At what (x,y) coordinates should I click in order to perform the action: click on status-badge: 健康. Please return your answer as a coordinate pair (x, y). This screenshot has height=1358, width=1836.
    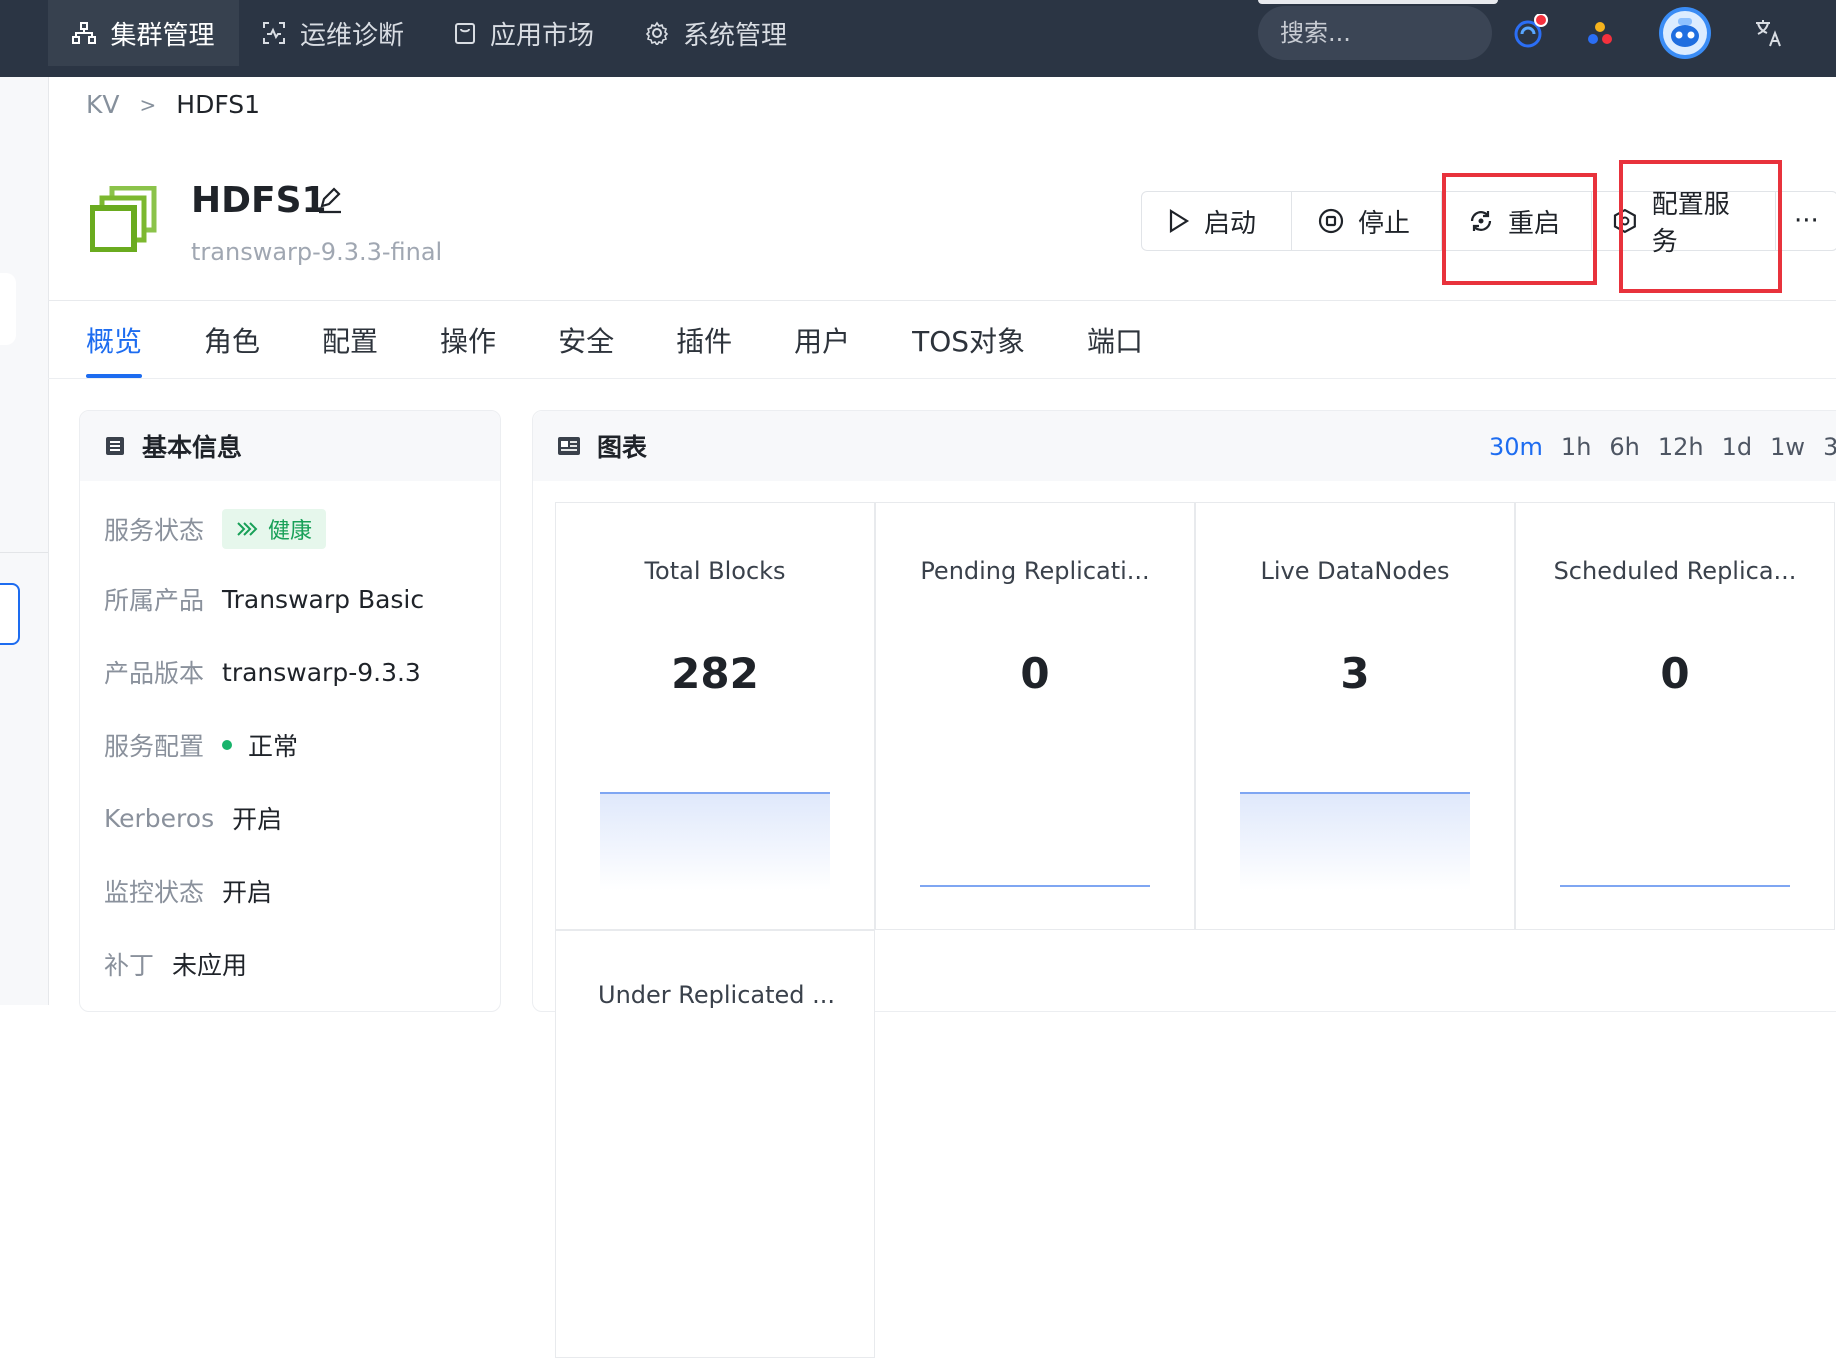
    Looking at the image, I should click on (274, 529).